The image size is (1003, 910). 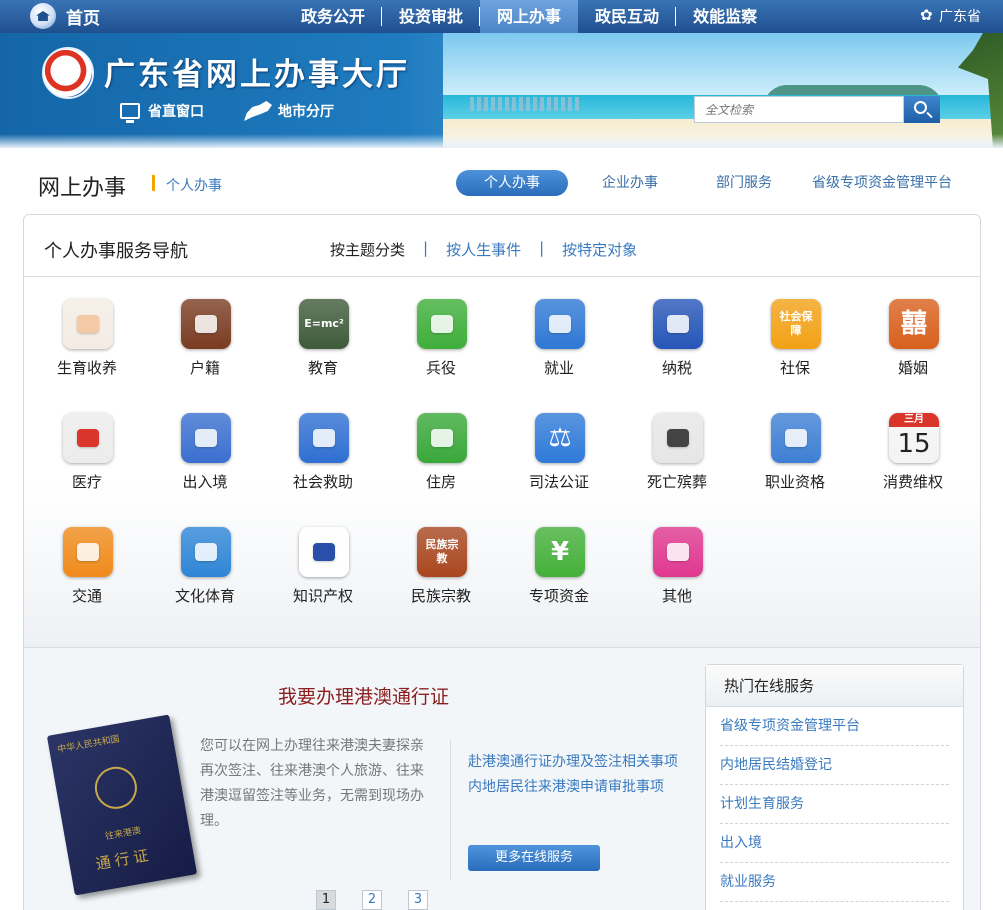 I want to click on site-title: 广东省网上办事大厅, so click(x=257, y=75).